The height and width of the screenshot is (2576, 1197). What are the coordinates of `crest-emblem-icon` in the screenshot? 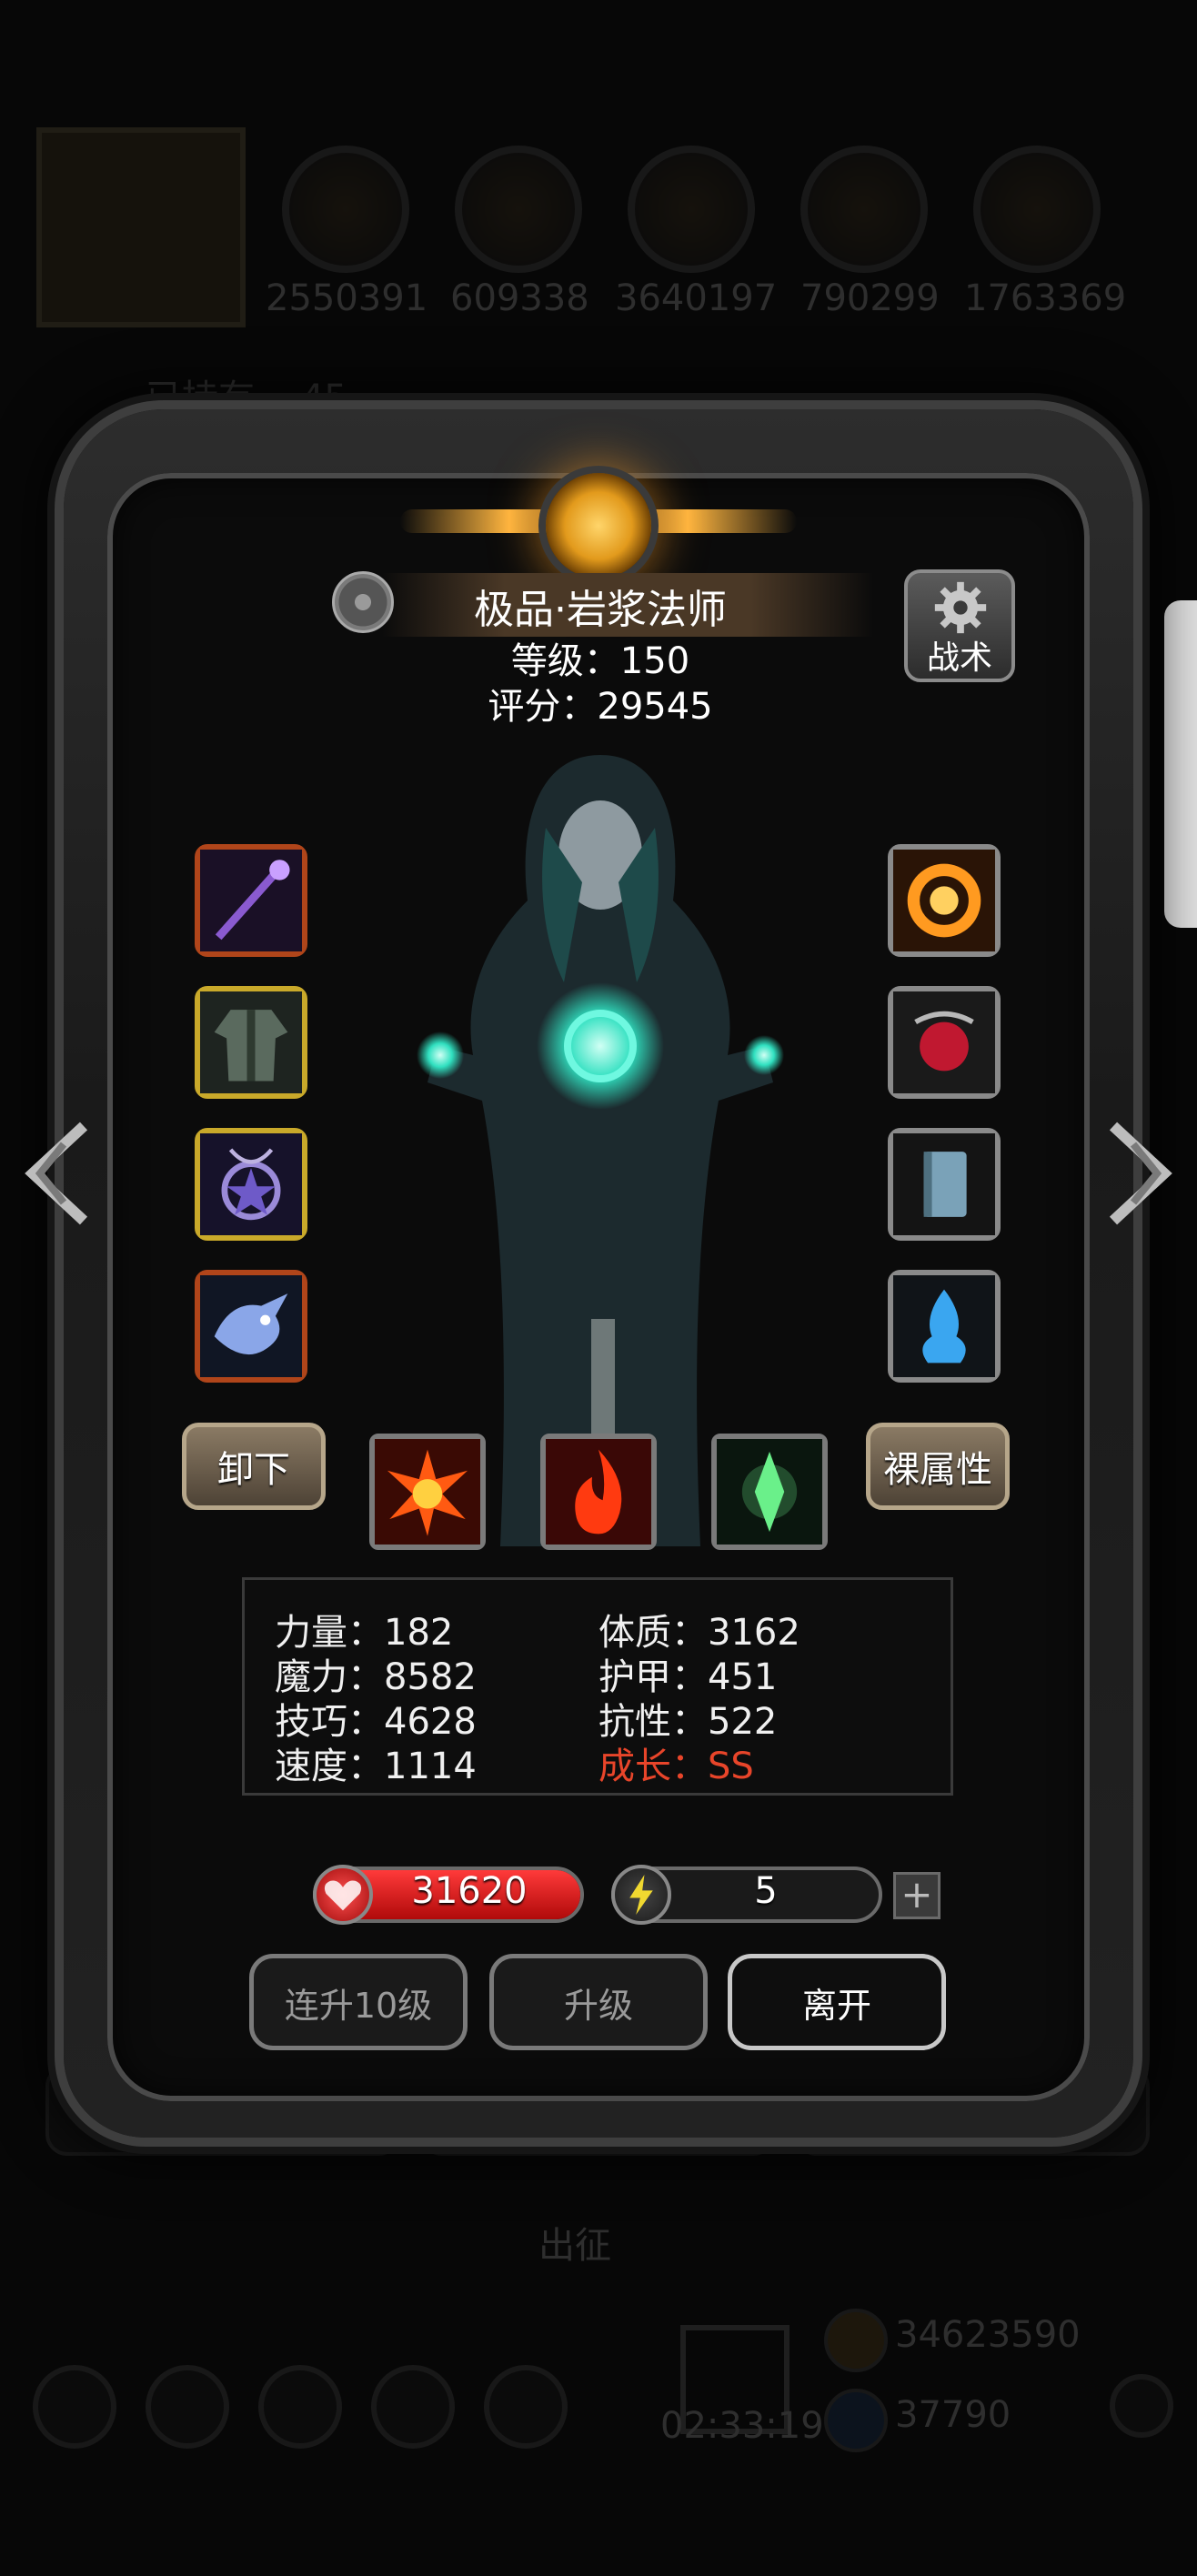 It's located at (598, 526).